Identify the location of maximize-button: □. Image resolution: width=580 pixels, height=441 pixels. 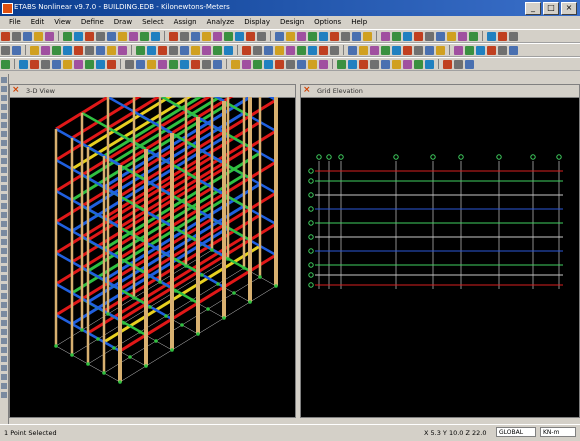
(551, 8).